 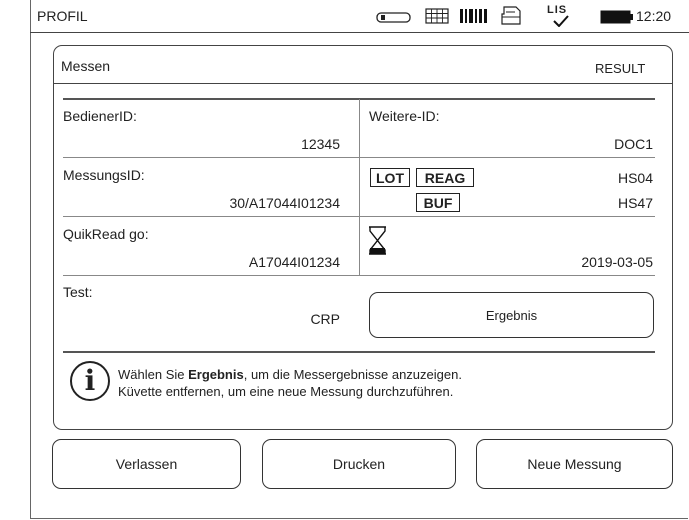 I want to click on test-value: CRP, so click(x=325, y=319).